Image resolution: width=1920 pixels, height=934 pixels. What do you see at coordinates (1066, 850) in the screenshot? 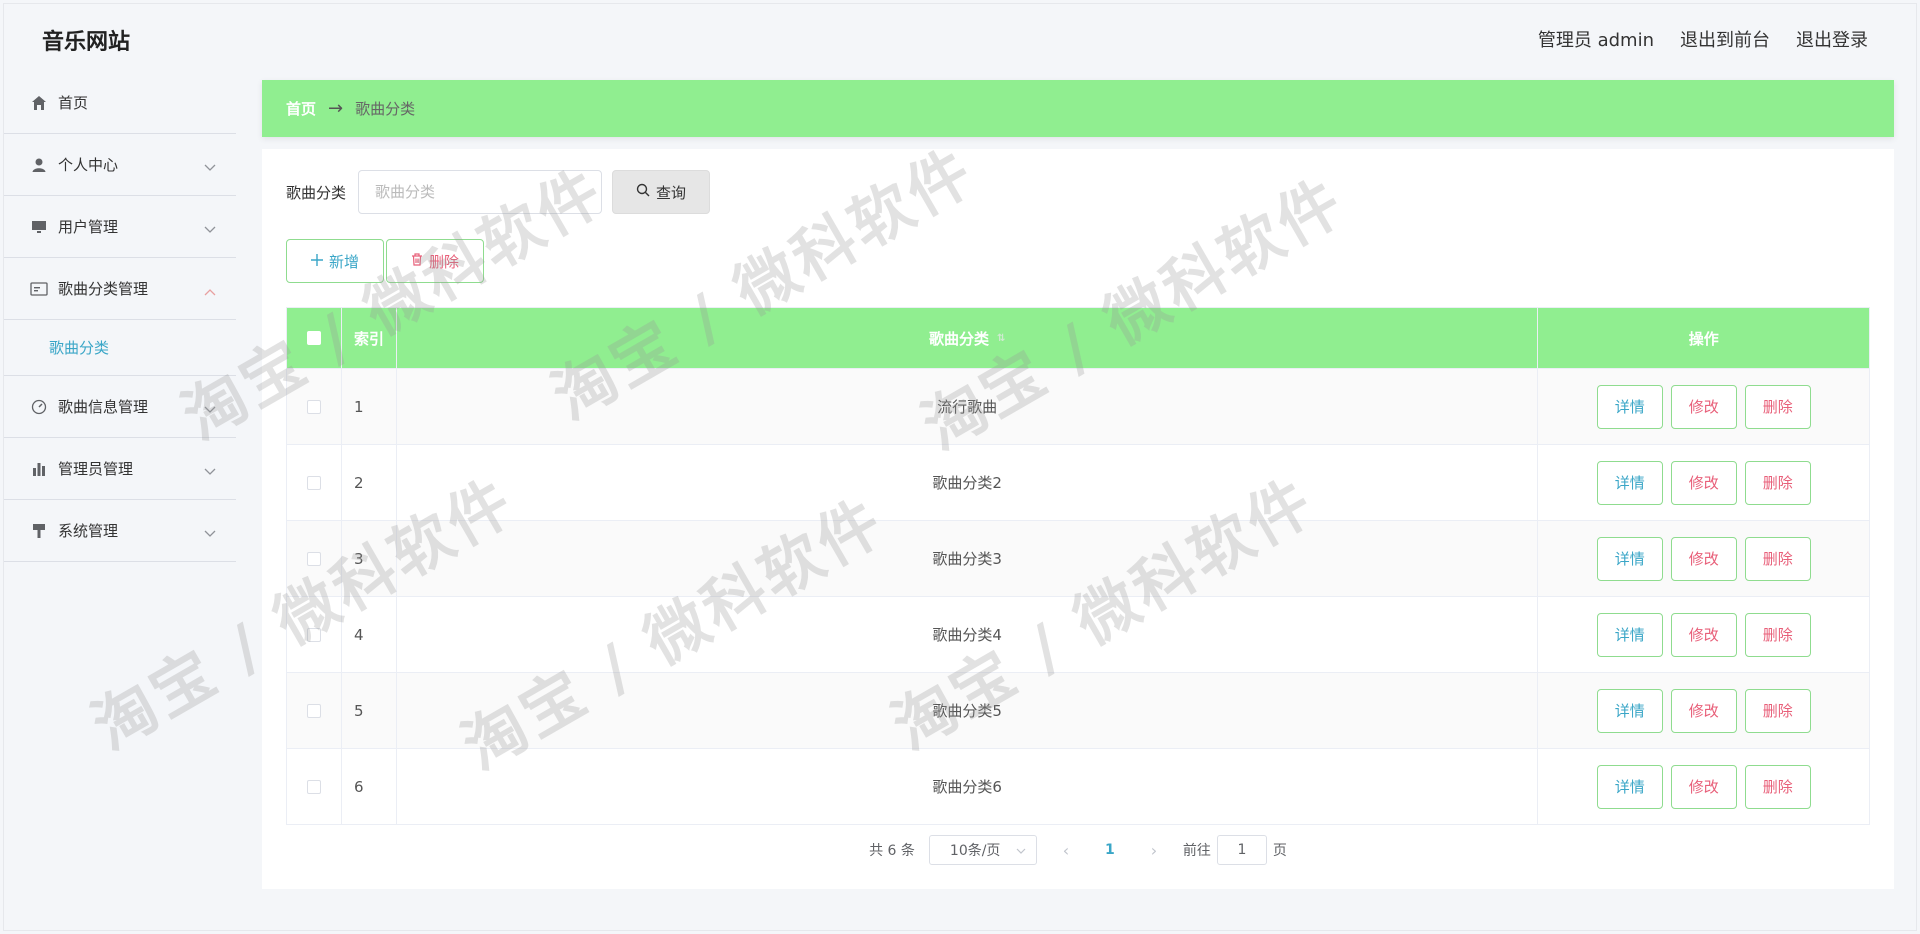
I see `prev-page-button: ‹` at bounding box center [1066, 850].